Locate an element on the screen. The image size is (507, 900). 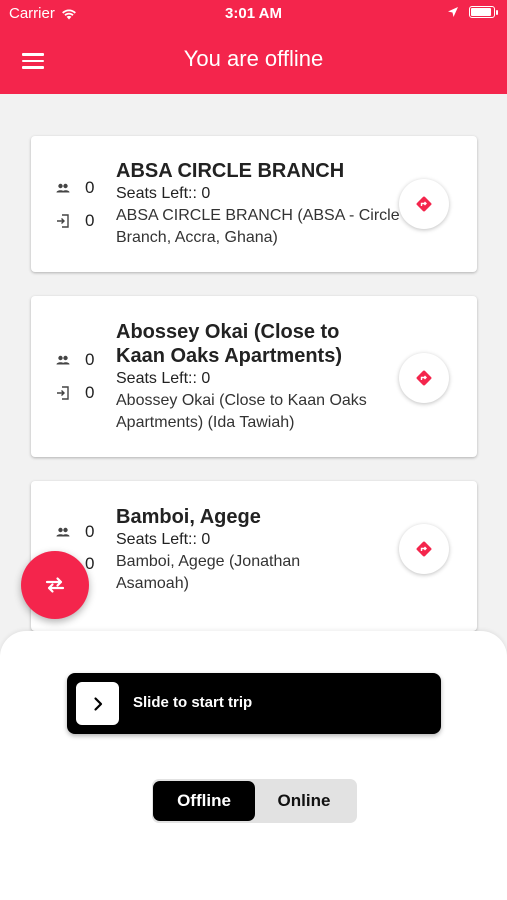
top-bar: Carrier 3:01 AM You are offline is located at coordinates (253, 47).